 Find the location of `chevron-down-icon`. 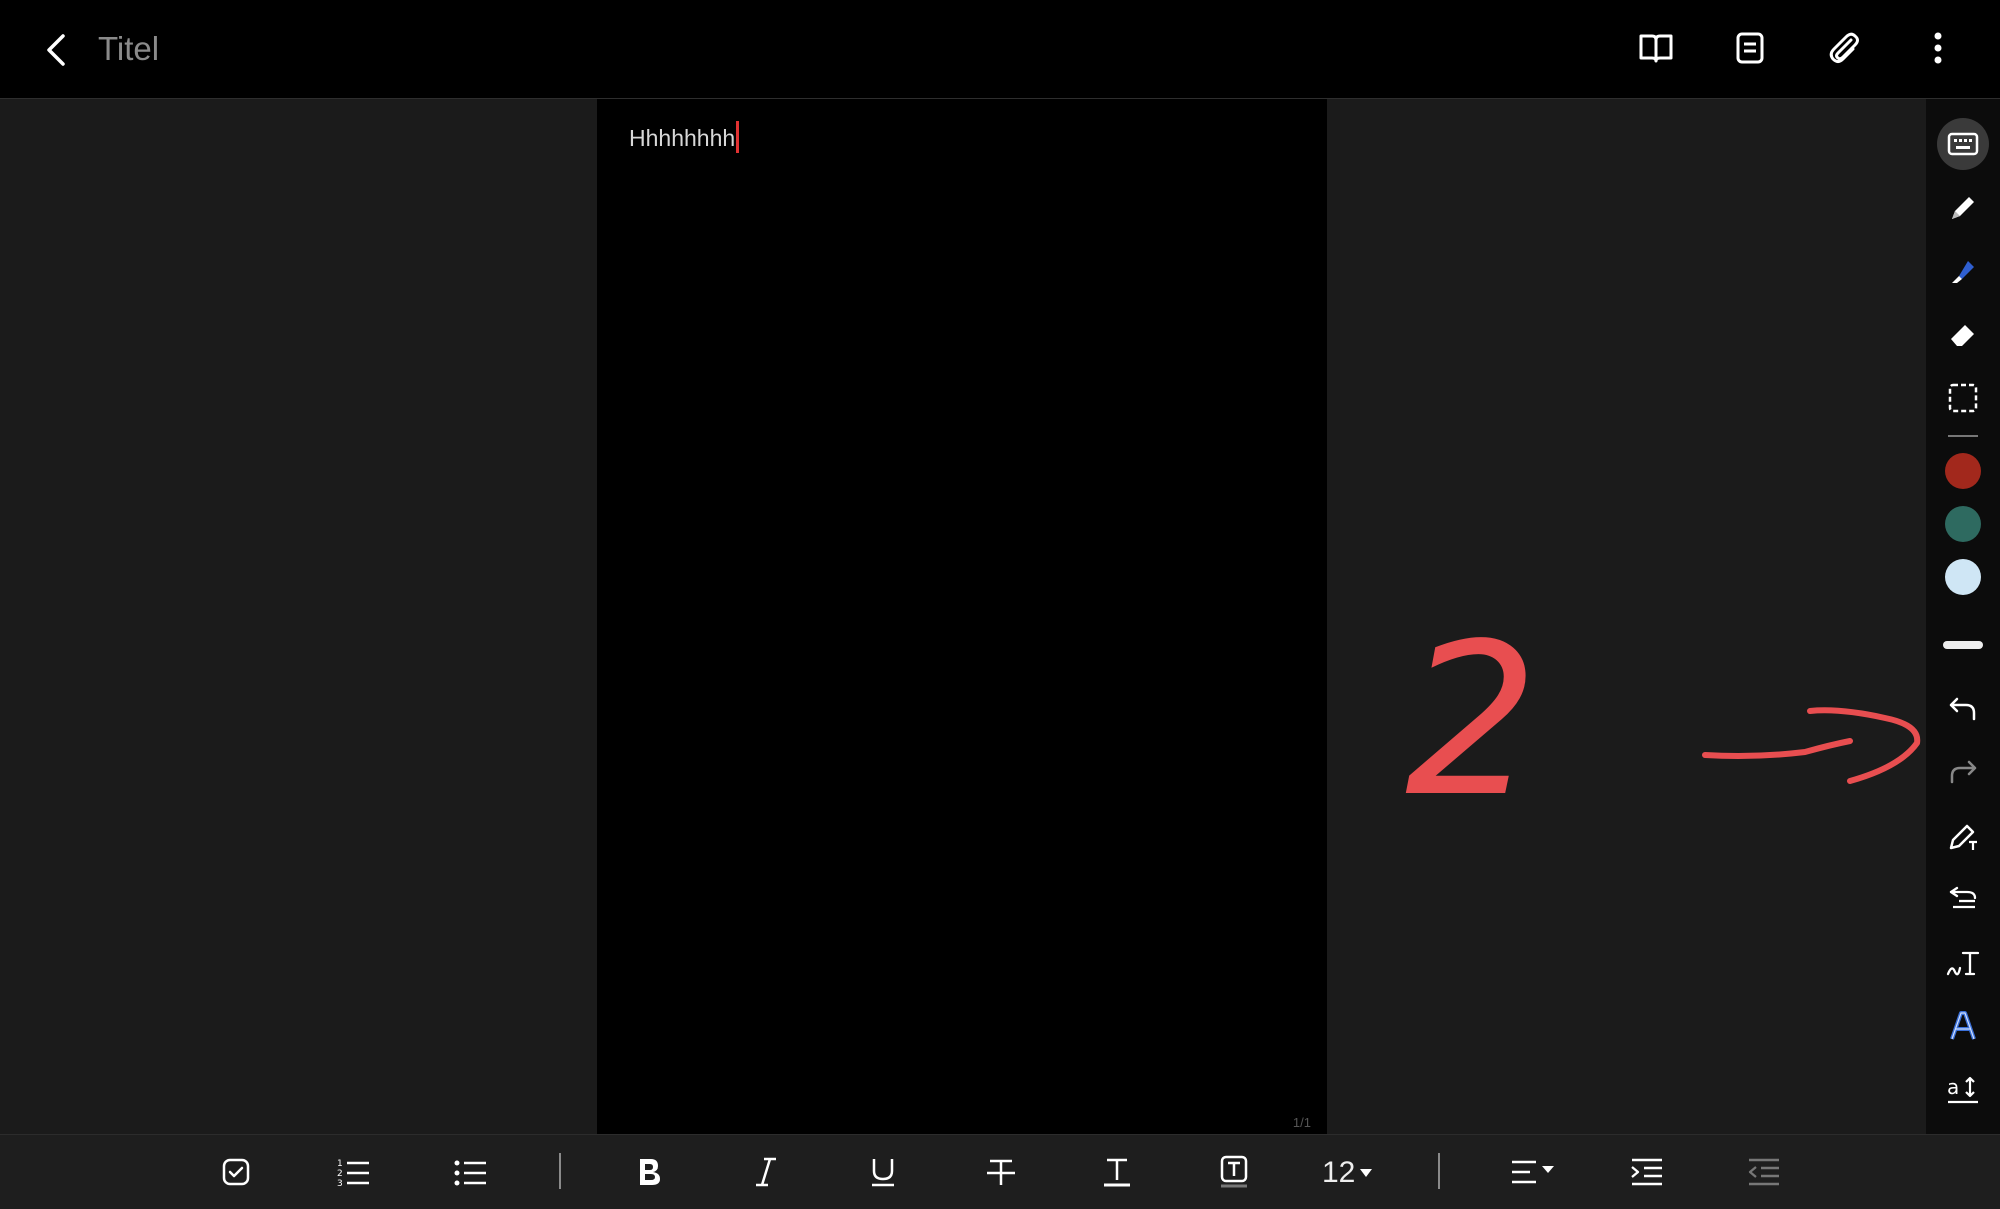

chevron-down-icon is located at coordinates (1366, 1173).